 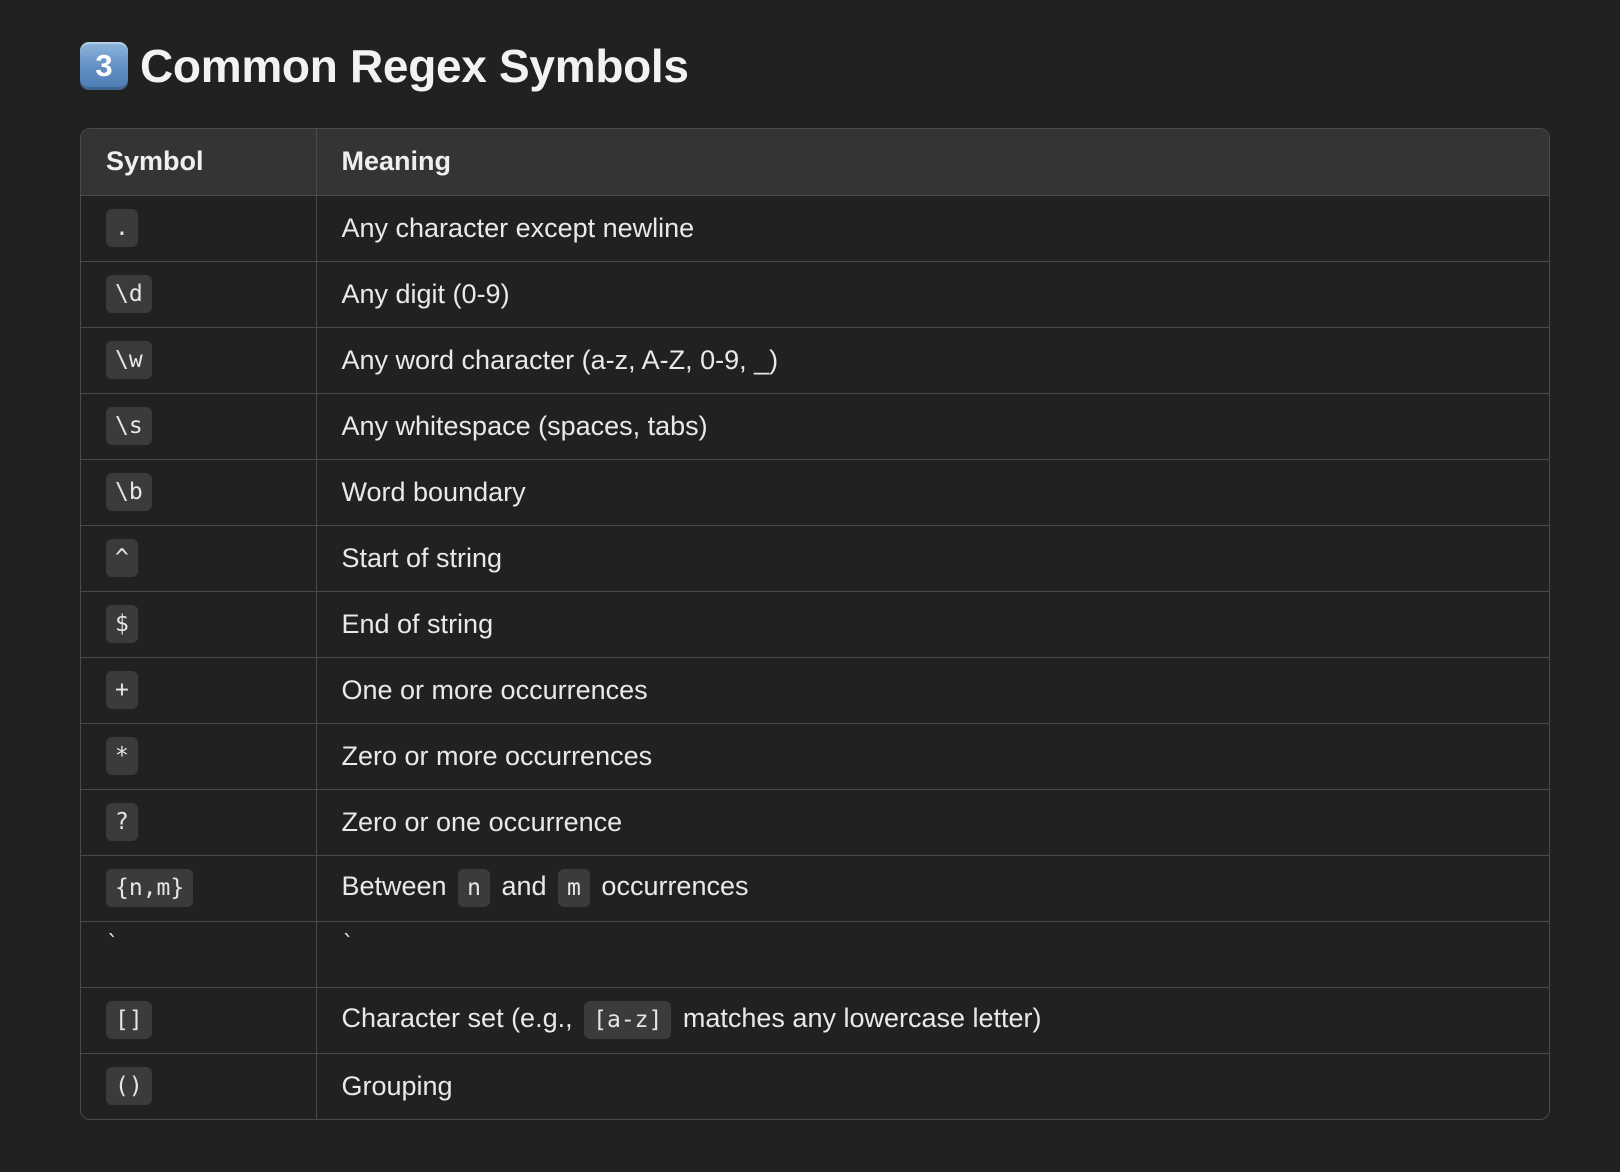 What do you see at coordinates (113, 944) in the screenshot?
I see `symbol-text: `` at bounding box center [113, 944].